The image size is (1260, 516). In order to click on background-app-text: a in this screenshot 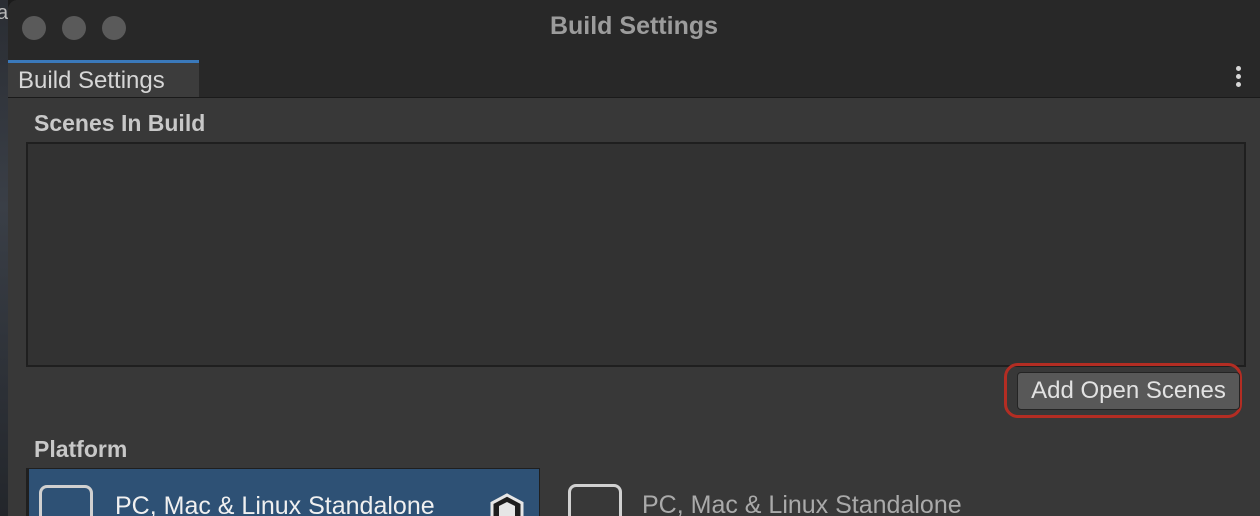, I will do `click(4, 13)`.